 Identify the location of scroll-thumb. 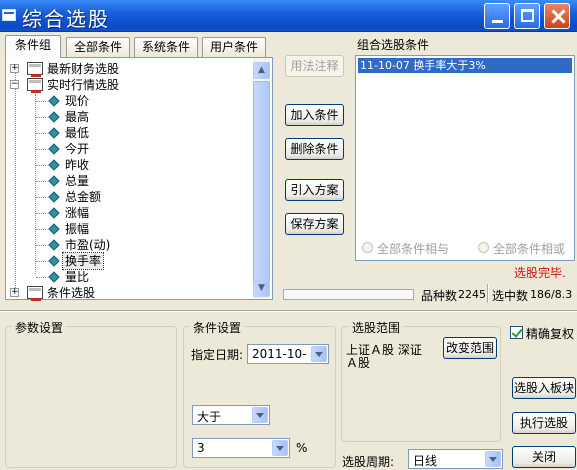
(261, 185).